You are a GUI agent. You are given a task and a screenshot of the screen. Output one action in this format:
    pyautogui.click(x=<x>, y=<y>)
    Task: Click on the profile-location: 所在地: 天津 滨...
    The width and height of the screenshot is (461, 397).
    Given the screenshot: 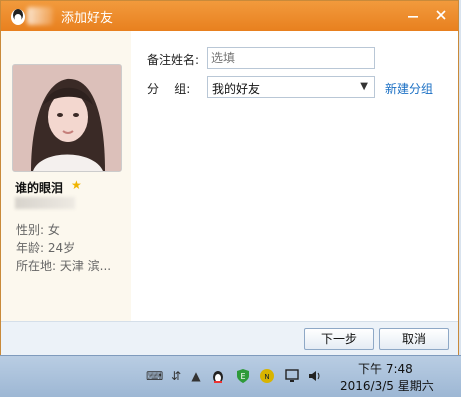 What is the action you would take?
    pyautogui.click(x=64, y=266)
    